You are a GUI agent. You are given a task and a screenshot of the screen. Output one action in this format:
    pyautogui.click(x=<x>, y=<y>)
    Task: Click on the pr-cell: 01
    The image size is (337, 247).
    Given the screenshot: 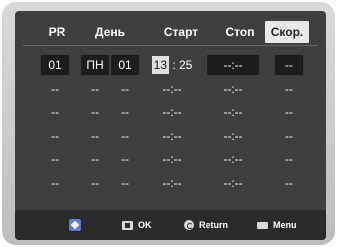 What is the action you would take?
    pyautogui.click(x=55, y=65)
    